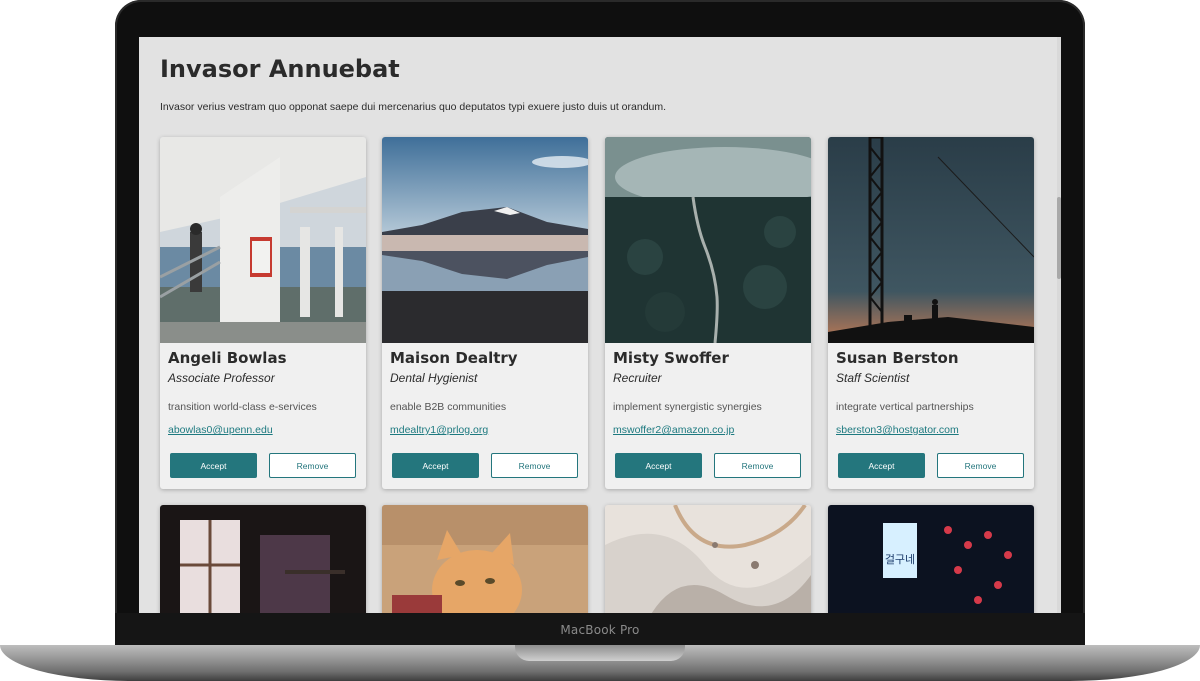  I want to click on card-tagline: enable B2B communities, so click(448, 407).